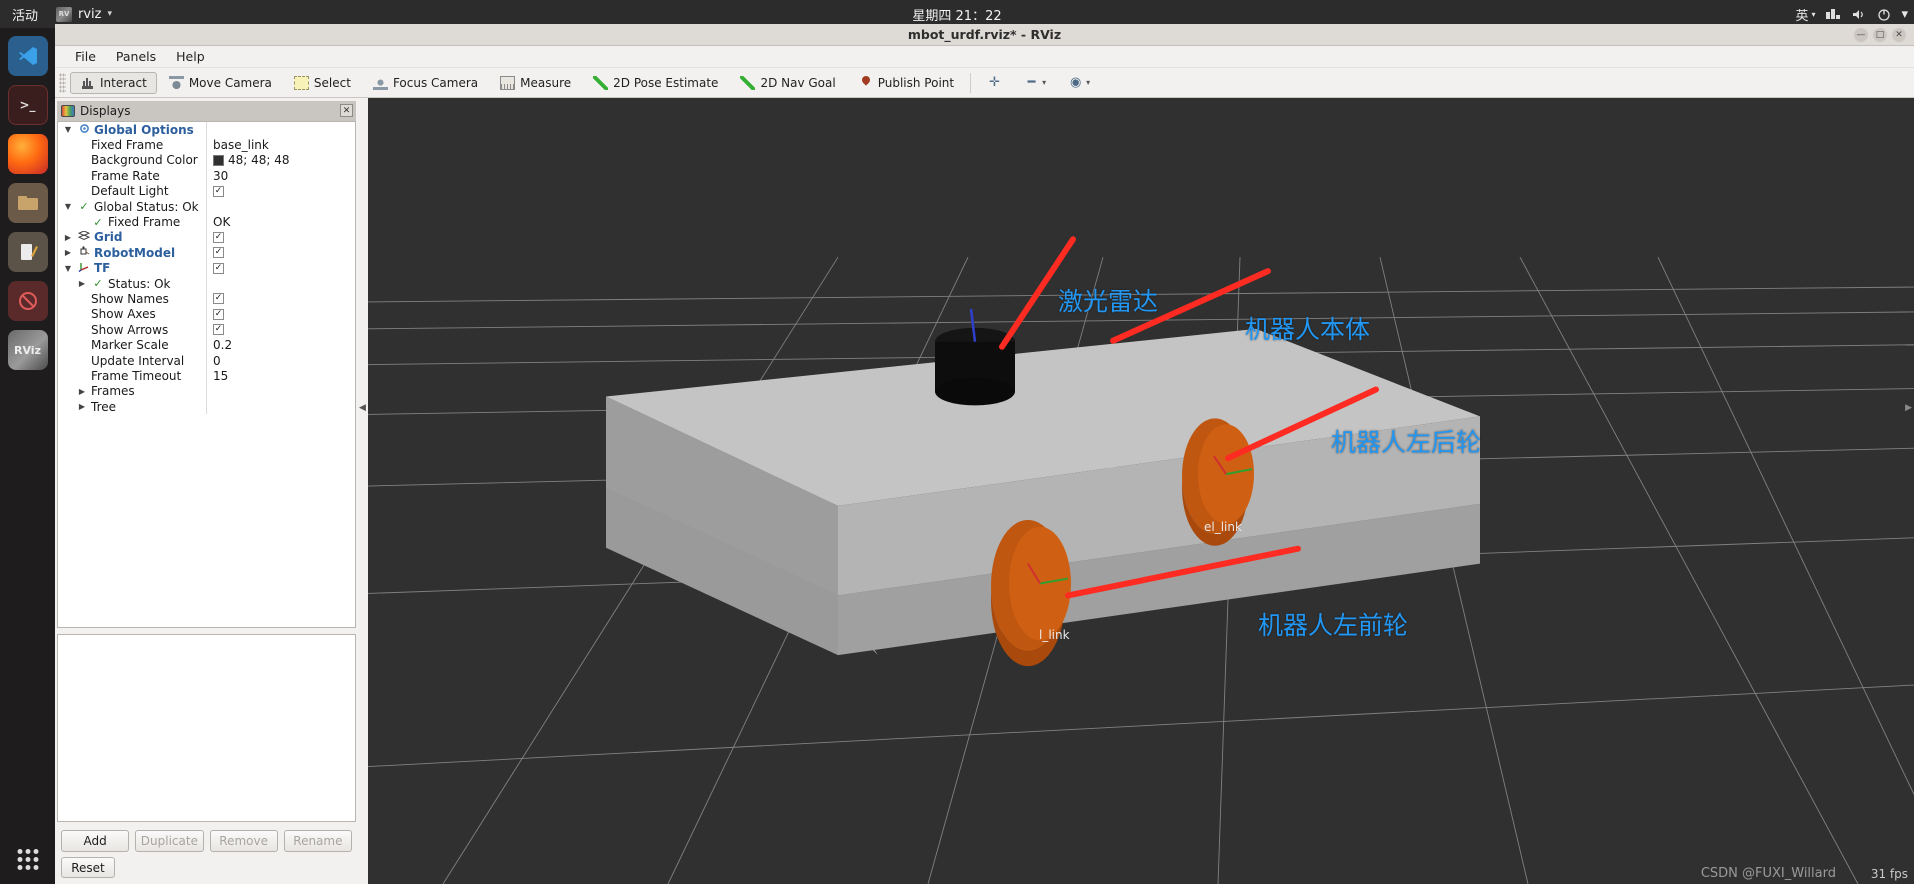 This screenshot has height=884, width=1914. What do you see at coordinates (346, 110) in the screenshot?
I see `displays-panel-close-icon: ✕` at bounding box center [346, 110].